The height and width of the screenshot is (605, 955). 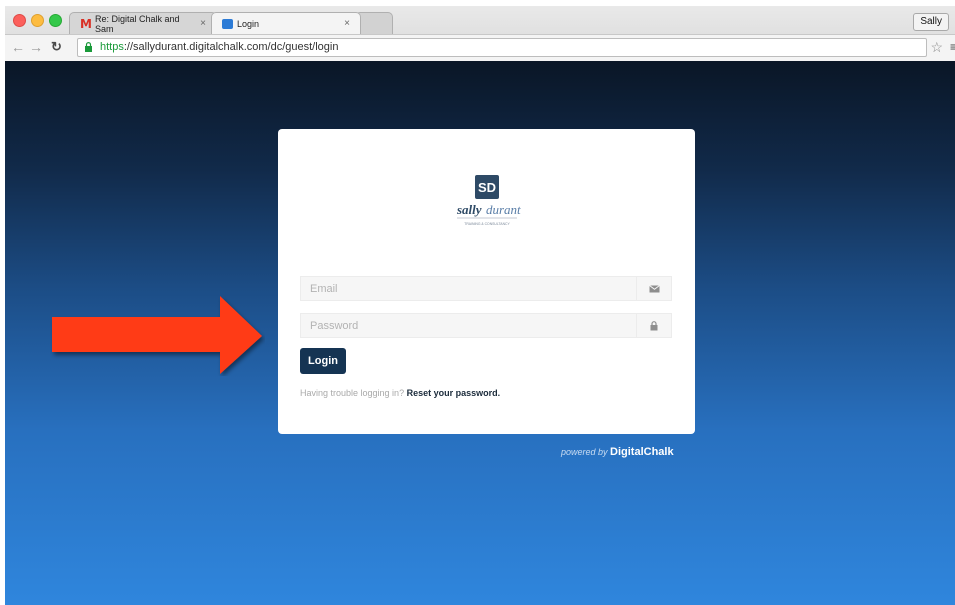 What do you see at coordinates (286, 23) in the screenshot?
I see `tab-login: Login ×` at bounding box center [286, 23].